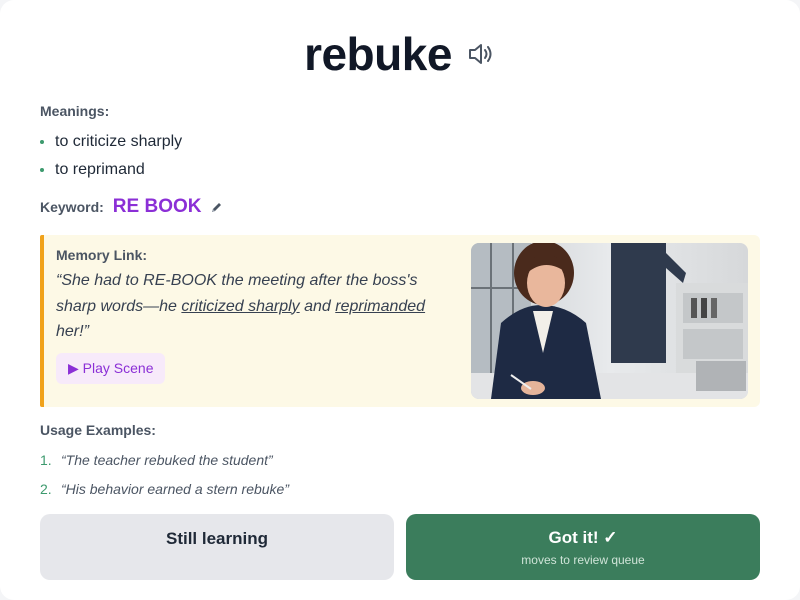 The width and height of the screenshot is (800, 600). I want to click on keyword-value: RE BOOK, so click(157, 206).